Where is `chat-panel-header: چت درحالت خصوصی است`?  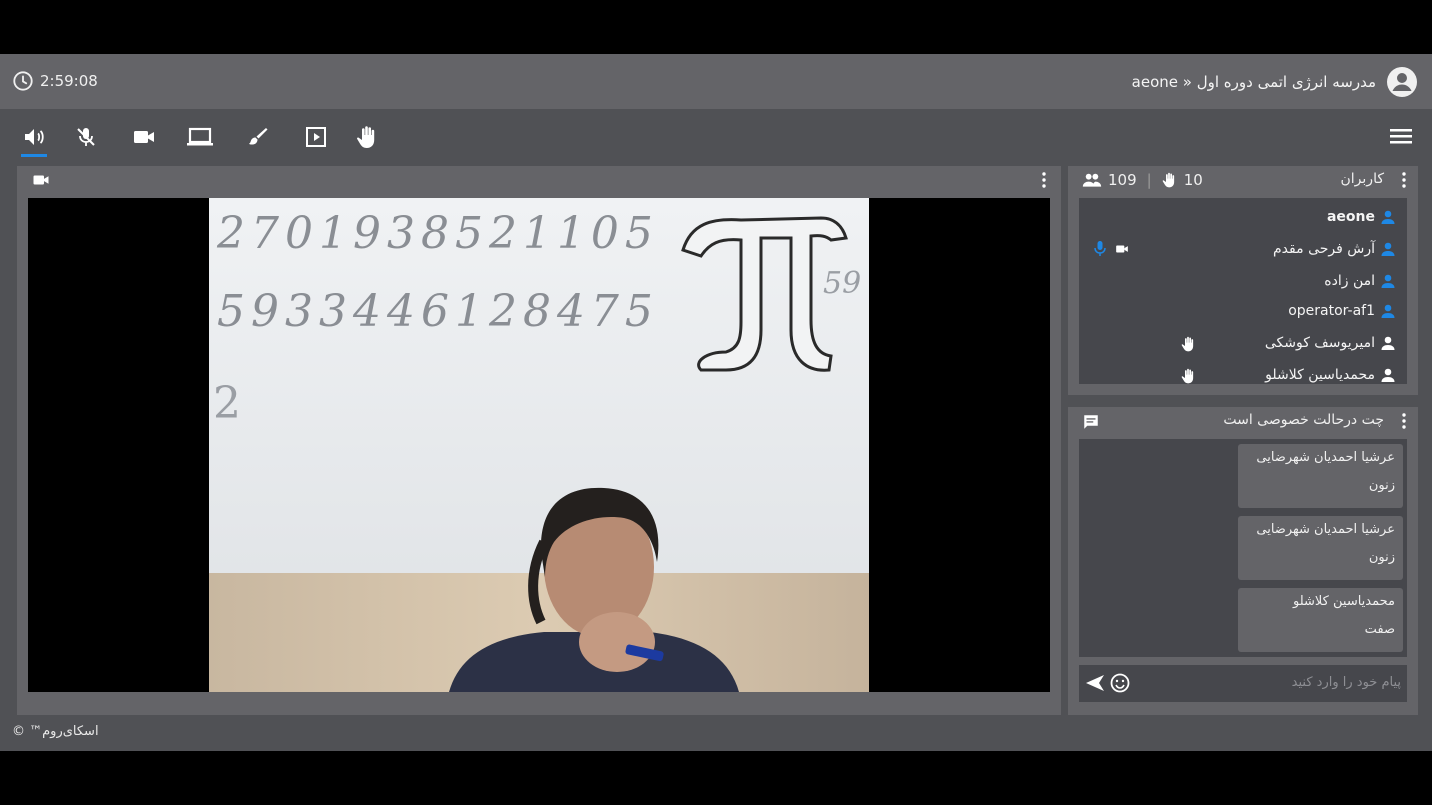 chat-panel-header: چت درحالت خصوصی است is located at coordinates (1243, 421).